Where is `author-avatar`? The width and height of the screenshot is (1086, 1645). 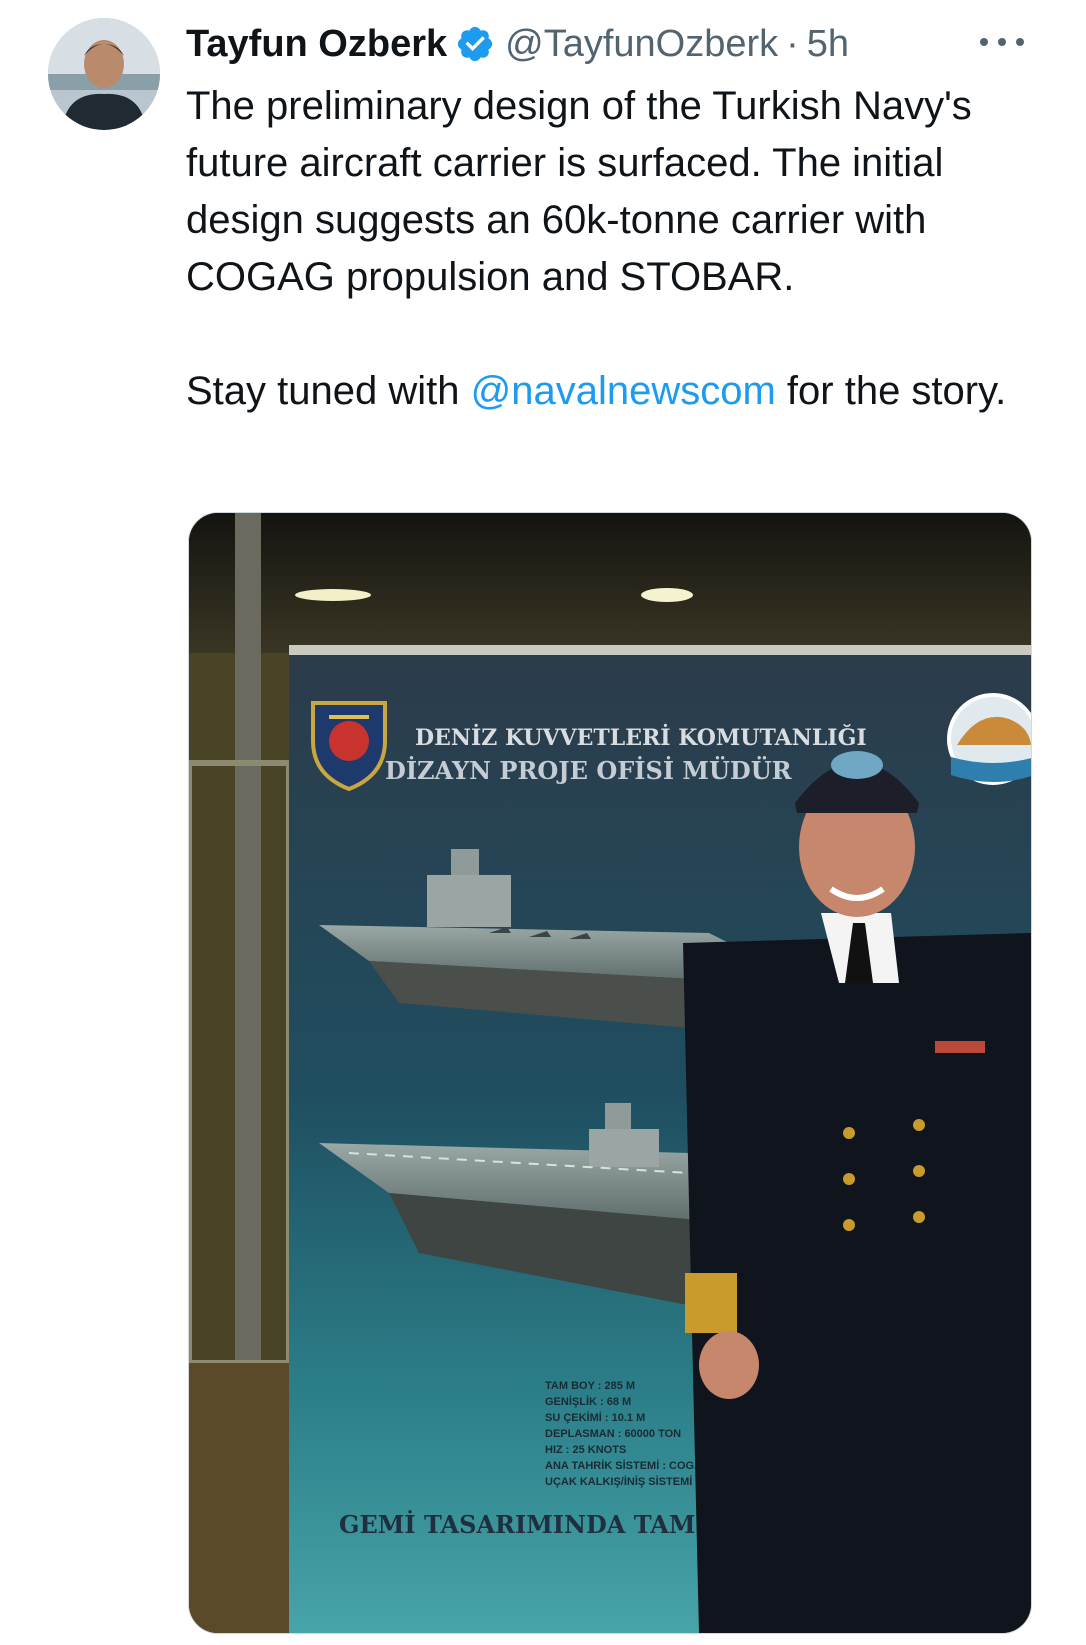 author-avatar is located at coordinates (104, 74).